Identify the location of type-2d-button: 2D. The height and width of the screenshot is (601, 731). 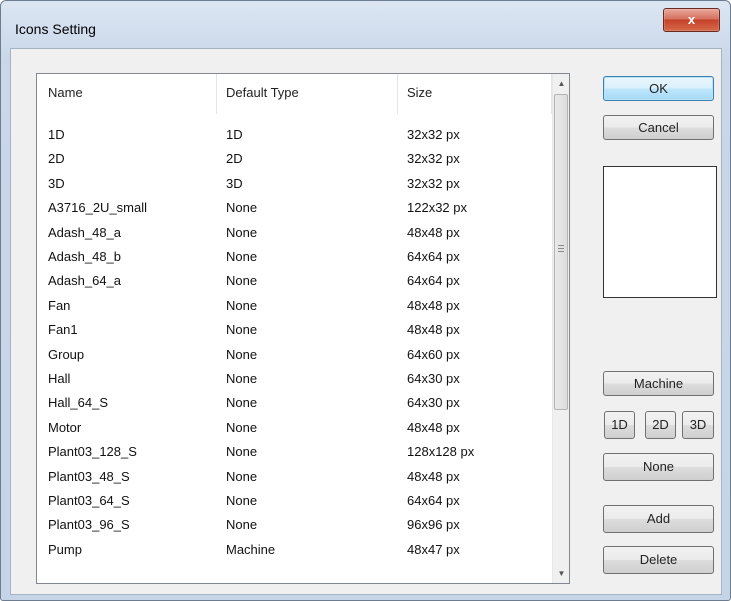
(660, 425).